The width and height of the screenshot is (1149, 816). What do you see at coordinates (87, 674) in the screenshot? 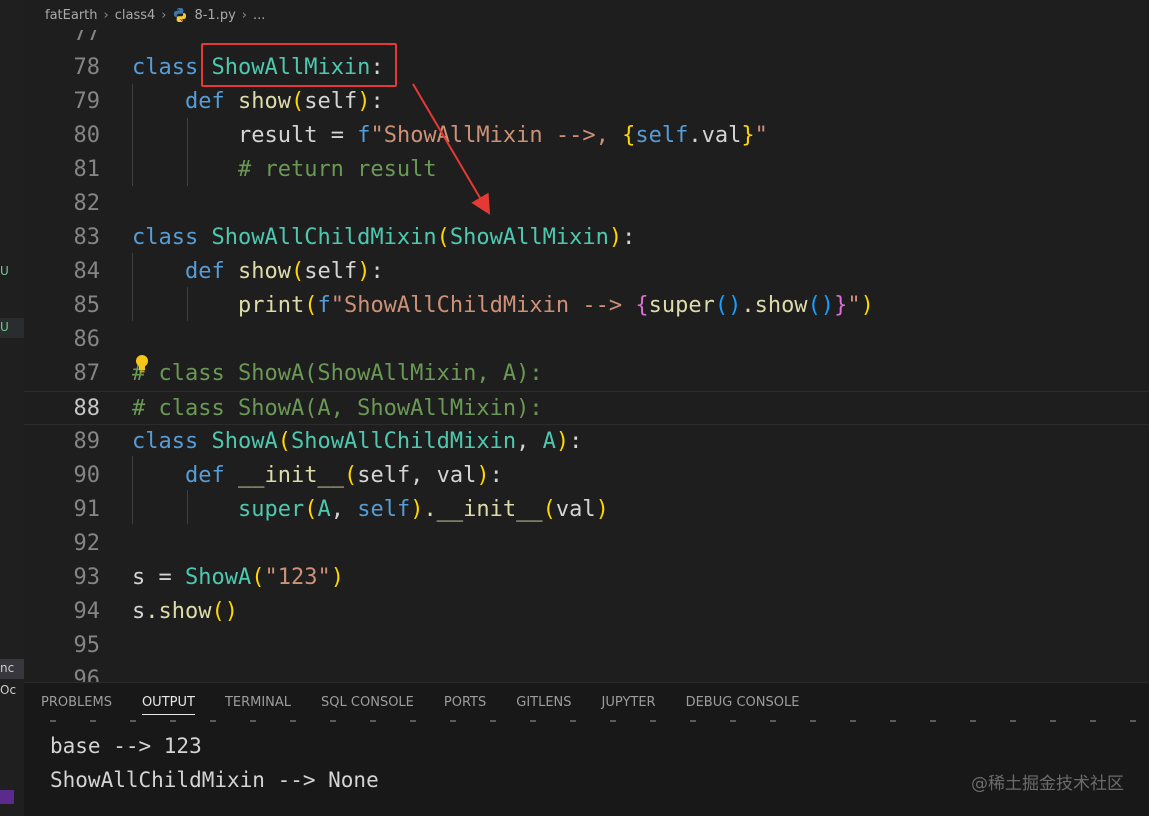
I see `line-number: 96` at bounding box center [87, 674].